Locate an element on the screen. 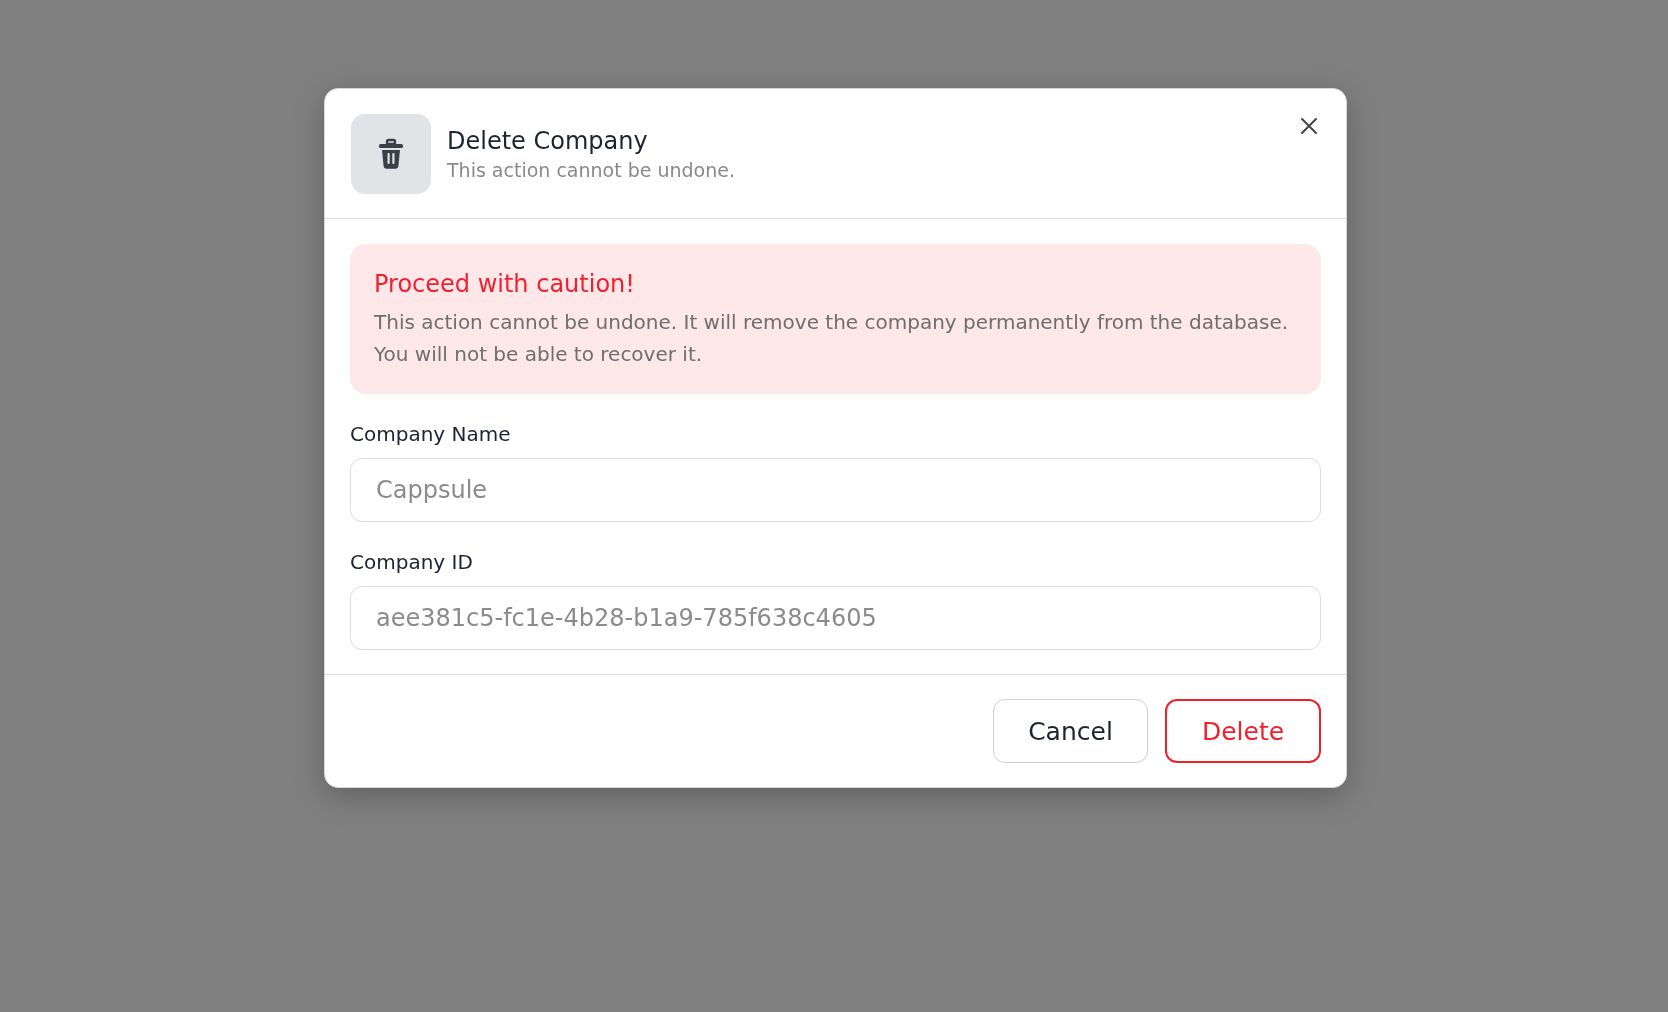 Image resolution: width=1668 pixels, height=1012 pixels. delete-button: Delete is located at coordinates (1243, 731).